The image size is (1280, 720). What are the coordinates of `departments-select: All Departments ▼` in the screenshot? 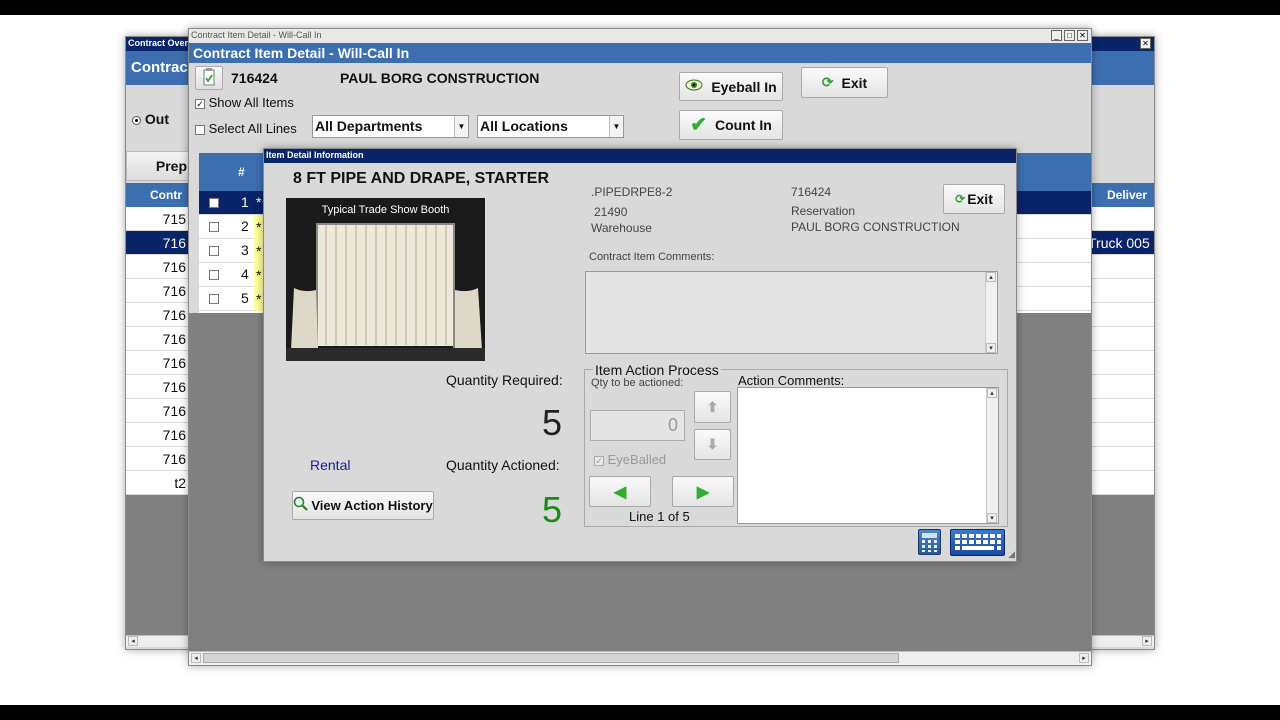 It's located at (390, 126).